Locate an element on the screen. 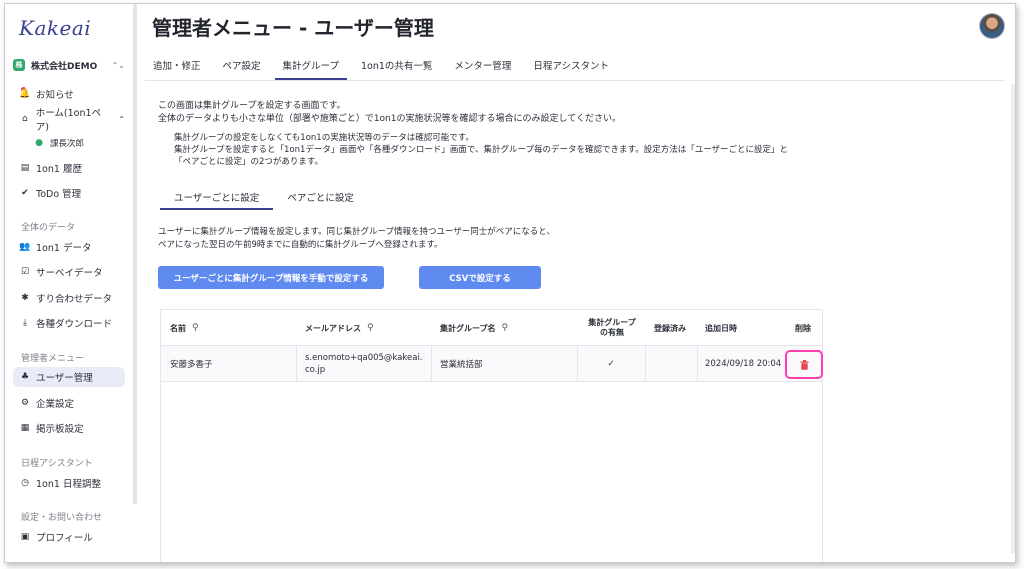 The image size is (1024, 569). setting-mode-tabs: ユーザーごとに設定 ペアごとに設定 is located at coordinates (264, 198).